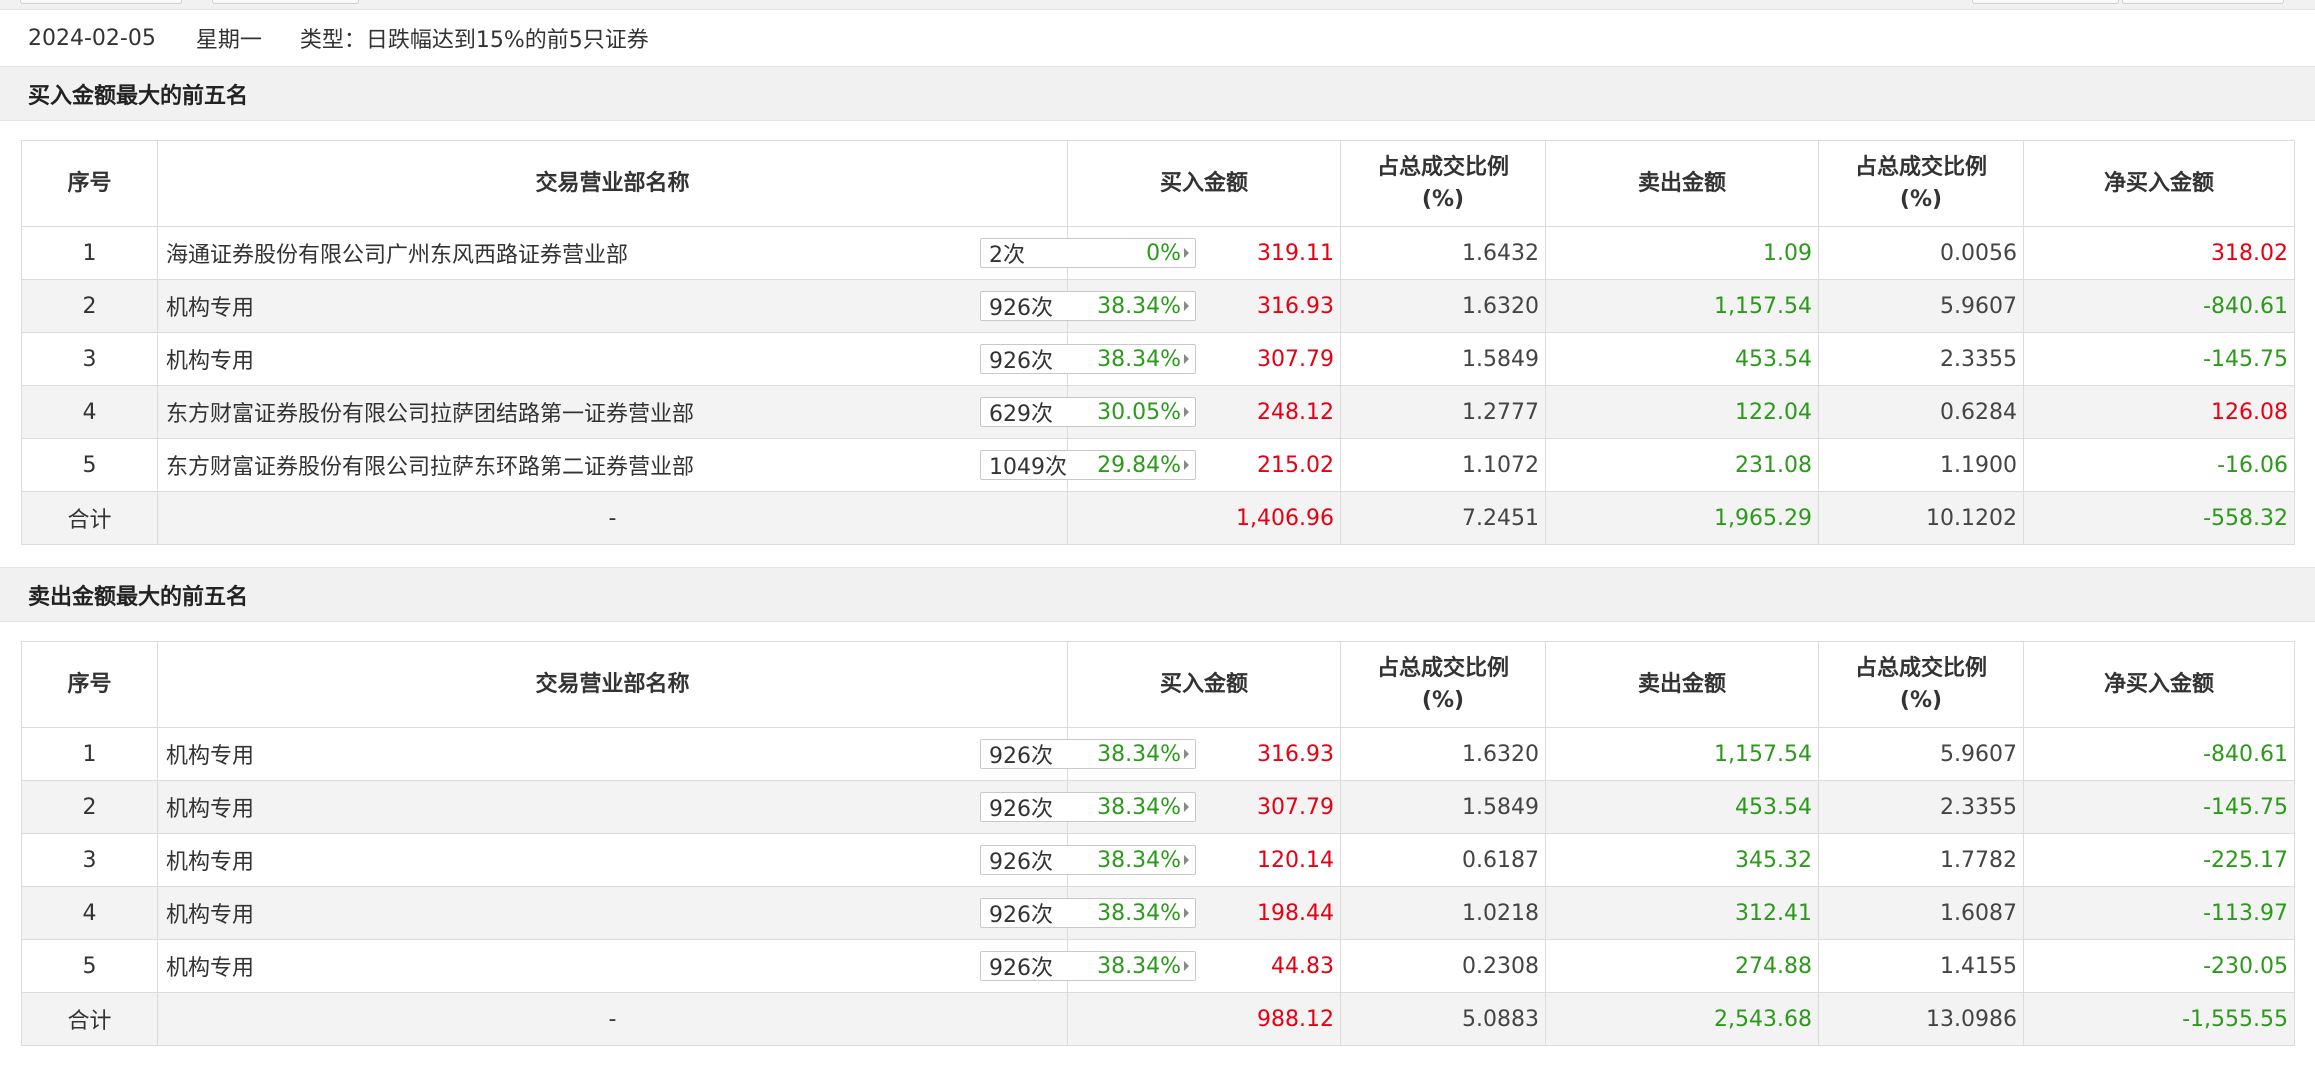  I want to click on row-buy-ratio: 1.6432, so click(1443, 253).